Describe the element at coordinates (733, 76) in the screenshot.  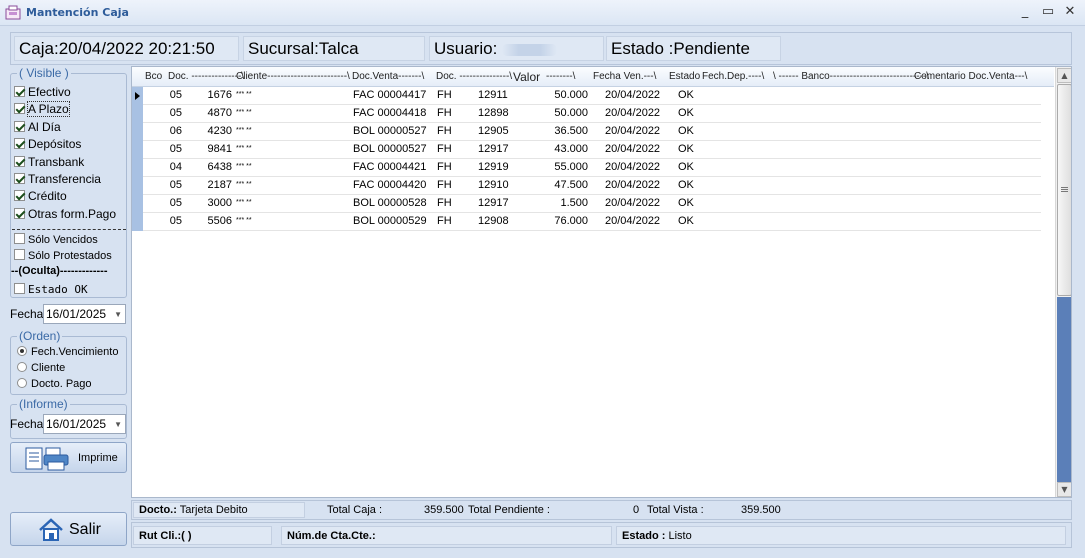
I see `header-fech-dep: Fech.Dep.----\` at that location.